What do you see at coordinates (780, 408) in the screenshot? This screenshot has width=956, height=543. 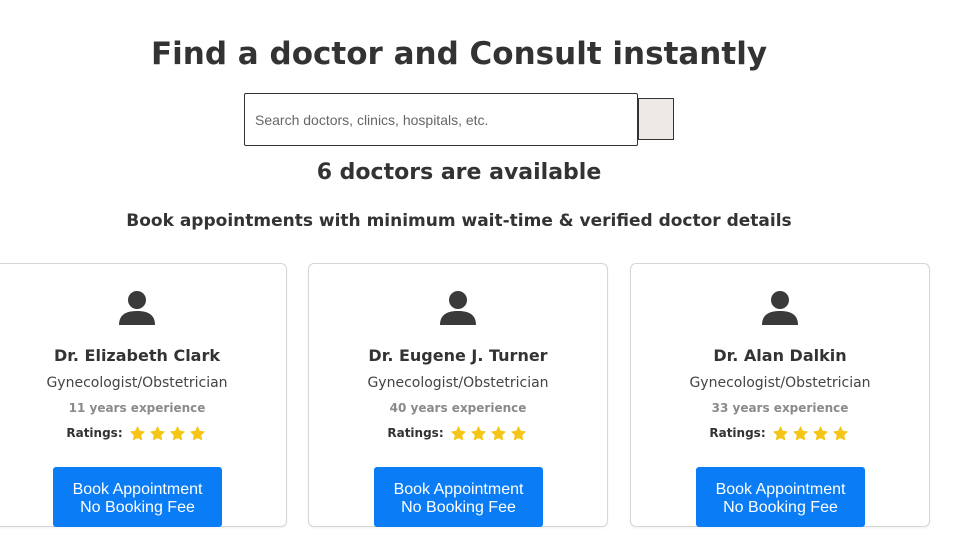 I see `doctor-experience: 33 years experience` at bounding box center [780, 408].